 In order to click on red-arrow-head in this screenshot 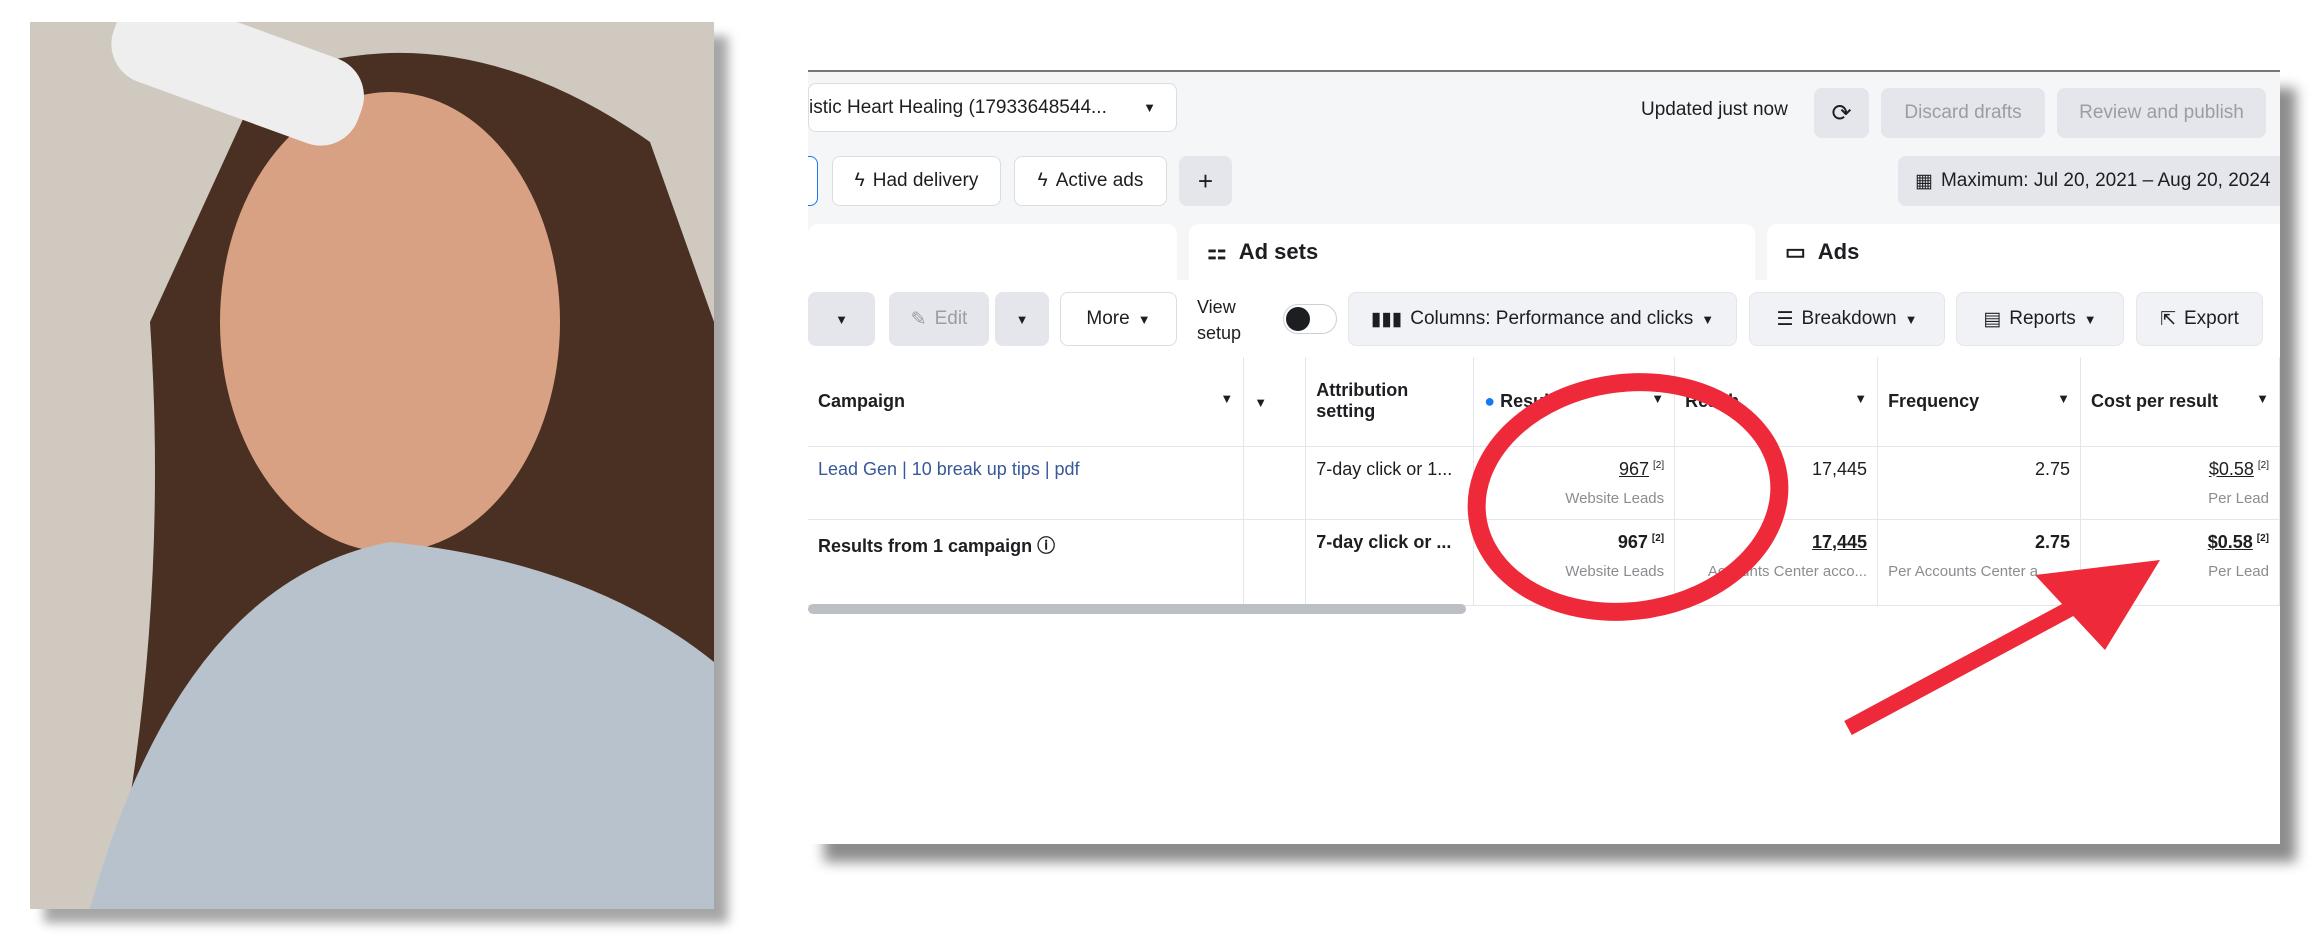, I will do `click(2097, 605)`.